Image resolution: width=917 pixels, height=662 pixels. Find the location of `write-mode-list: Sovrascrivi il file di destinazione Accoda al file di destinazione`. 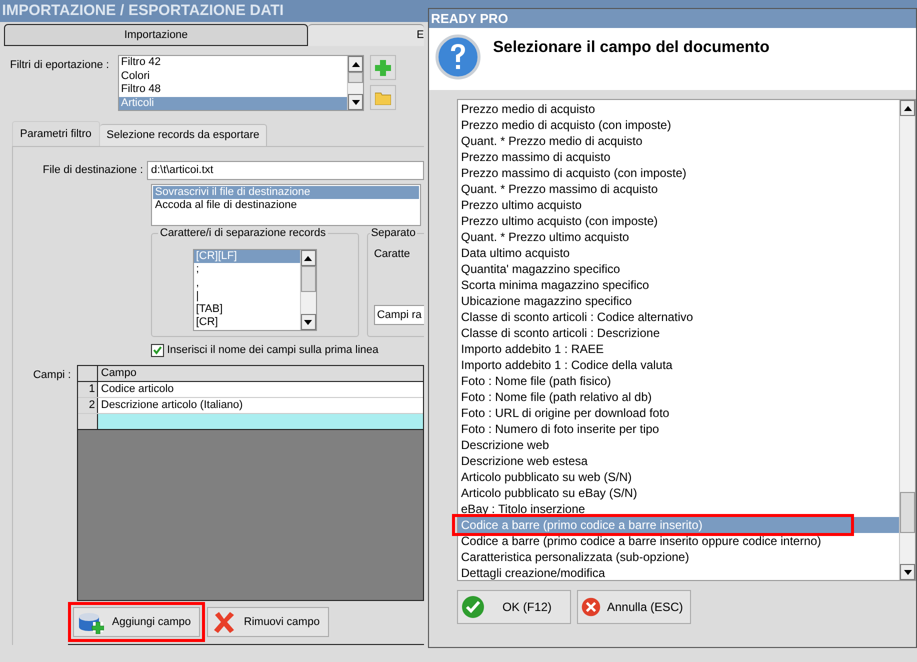

write-mode-list: Sovrascrivi il file di destinazione Accoda al file di destinazione is located at coordinates (286, 205).